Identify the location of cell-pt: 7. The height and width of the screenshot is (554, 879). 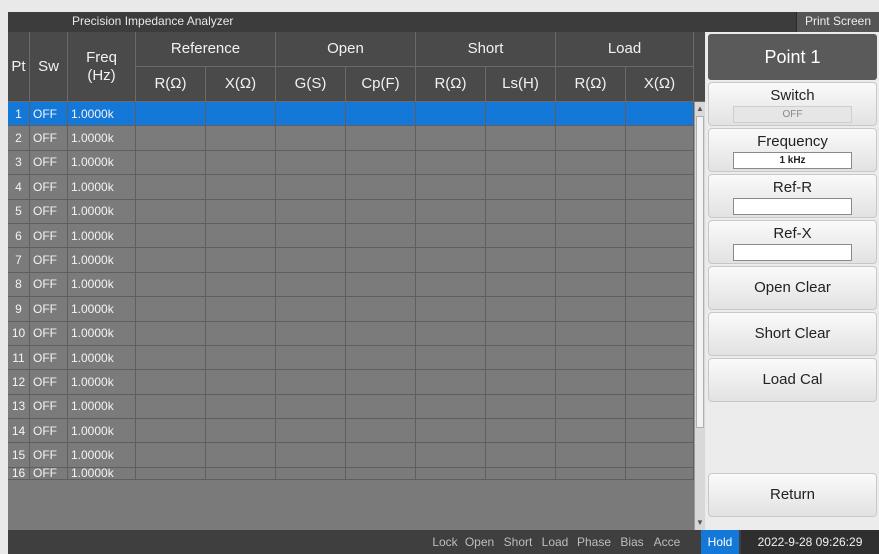
(19, 260).